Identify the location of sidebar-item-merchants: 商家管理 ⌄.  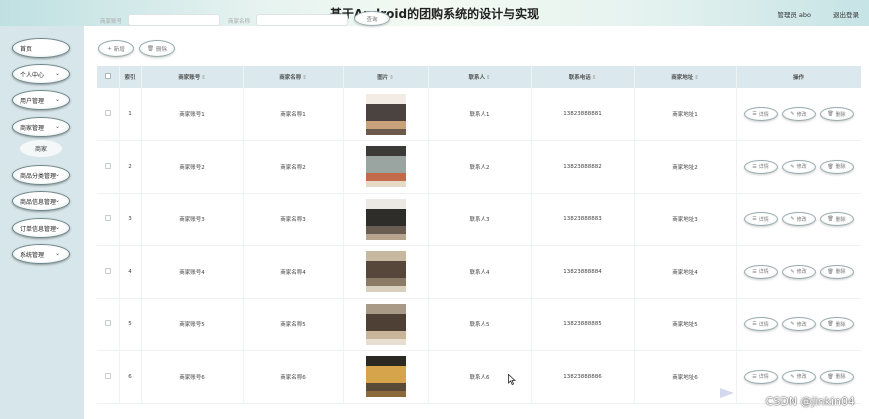
(41, 127).